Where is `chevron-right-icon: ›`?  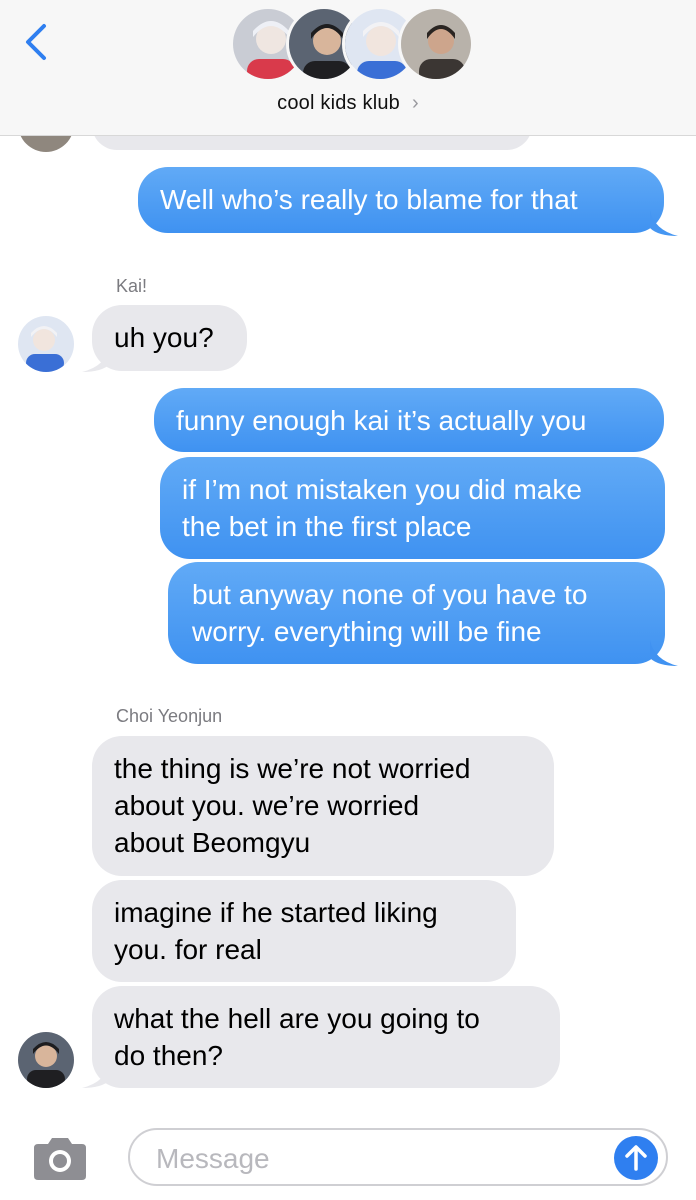 chevron-right-icon: › is located at coordinates (415, 103).